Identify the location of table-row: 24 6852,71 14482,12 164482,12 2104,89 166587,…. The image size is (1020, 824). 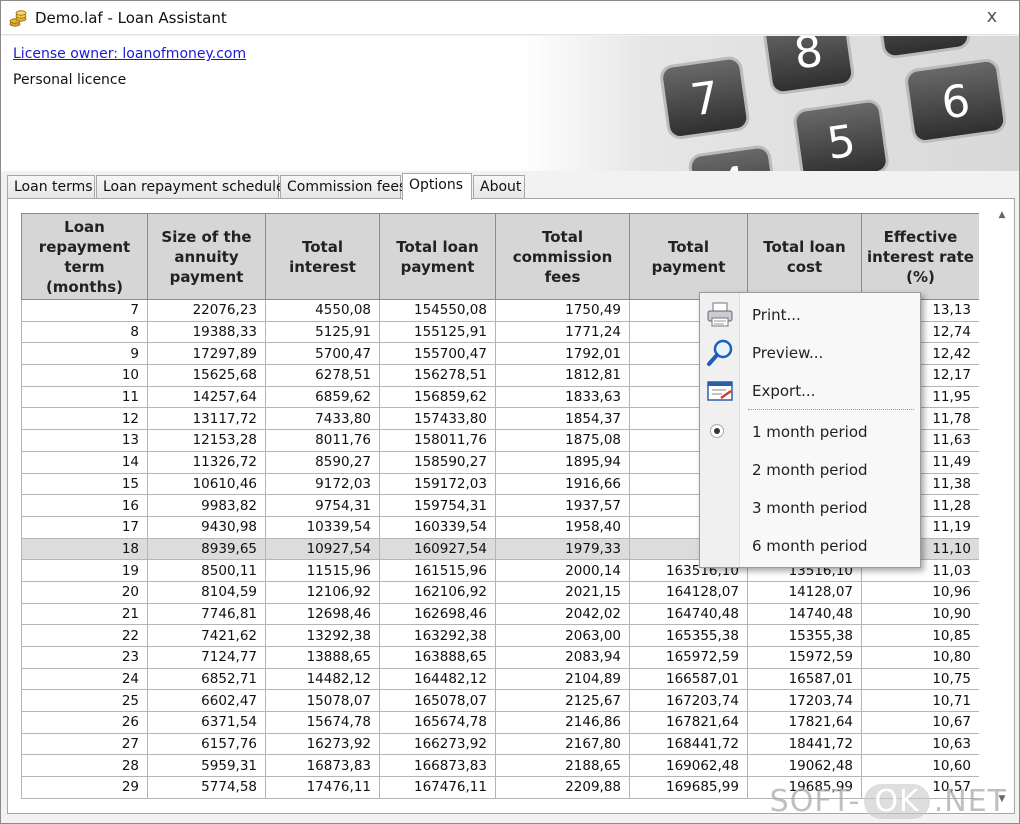
(500, 679).